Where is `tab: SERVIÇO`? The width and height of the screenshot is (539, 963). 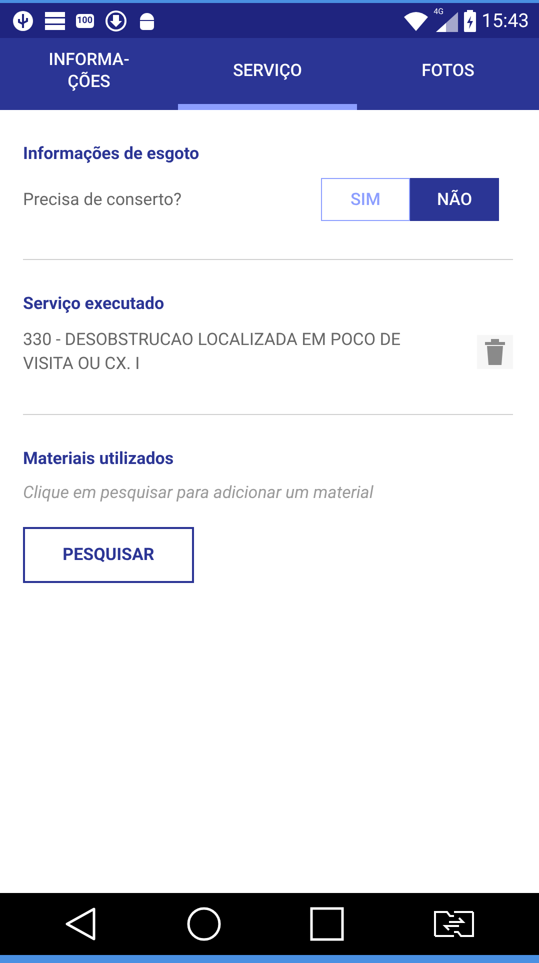
tab: SERVIÇO is located at coordinates (267, 74).